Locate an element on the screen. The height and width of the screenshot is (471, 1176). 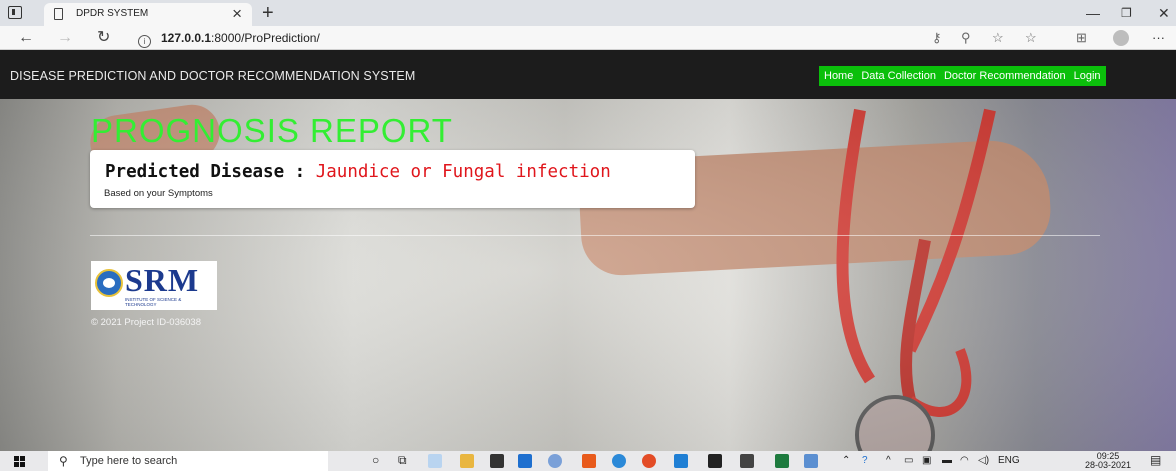
store-icon is located at coordinates (497, 461).